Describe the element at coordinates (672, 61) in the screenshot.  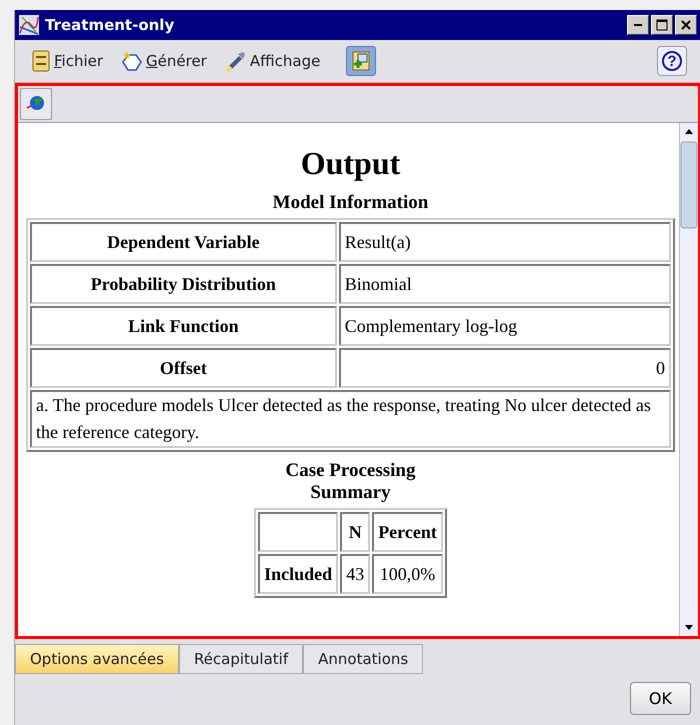
I see `help-button: ?` at that location.